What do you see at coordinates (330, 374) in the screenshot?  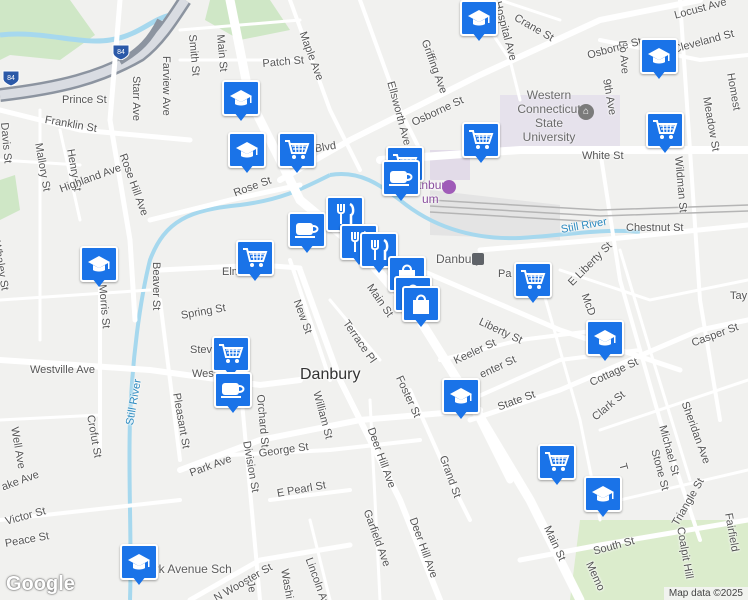 I see `city-label: Danbury` at bounding box center [330, 374].